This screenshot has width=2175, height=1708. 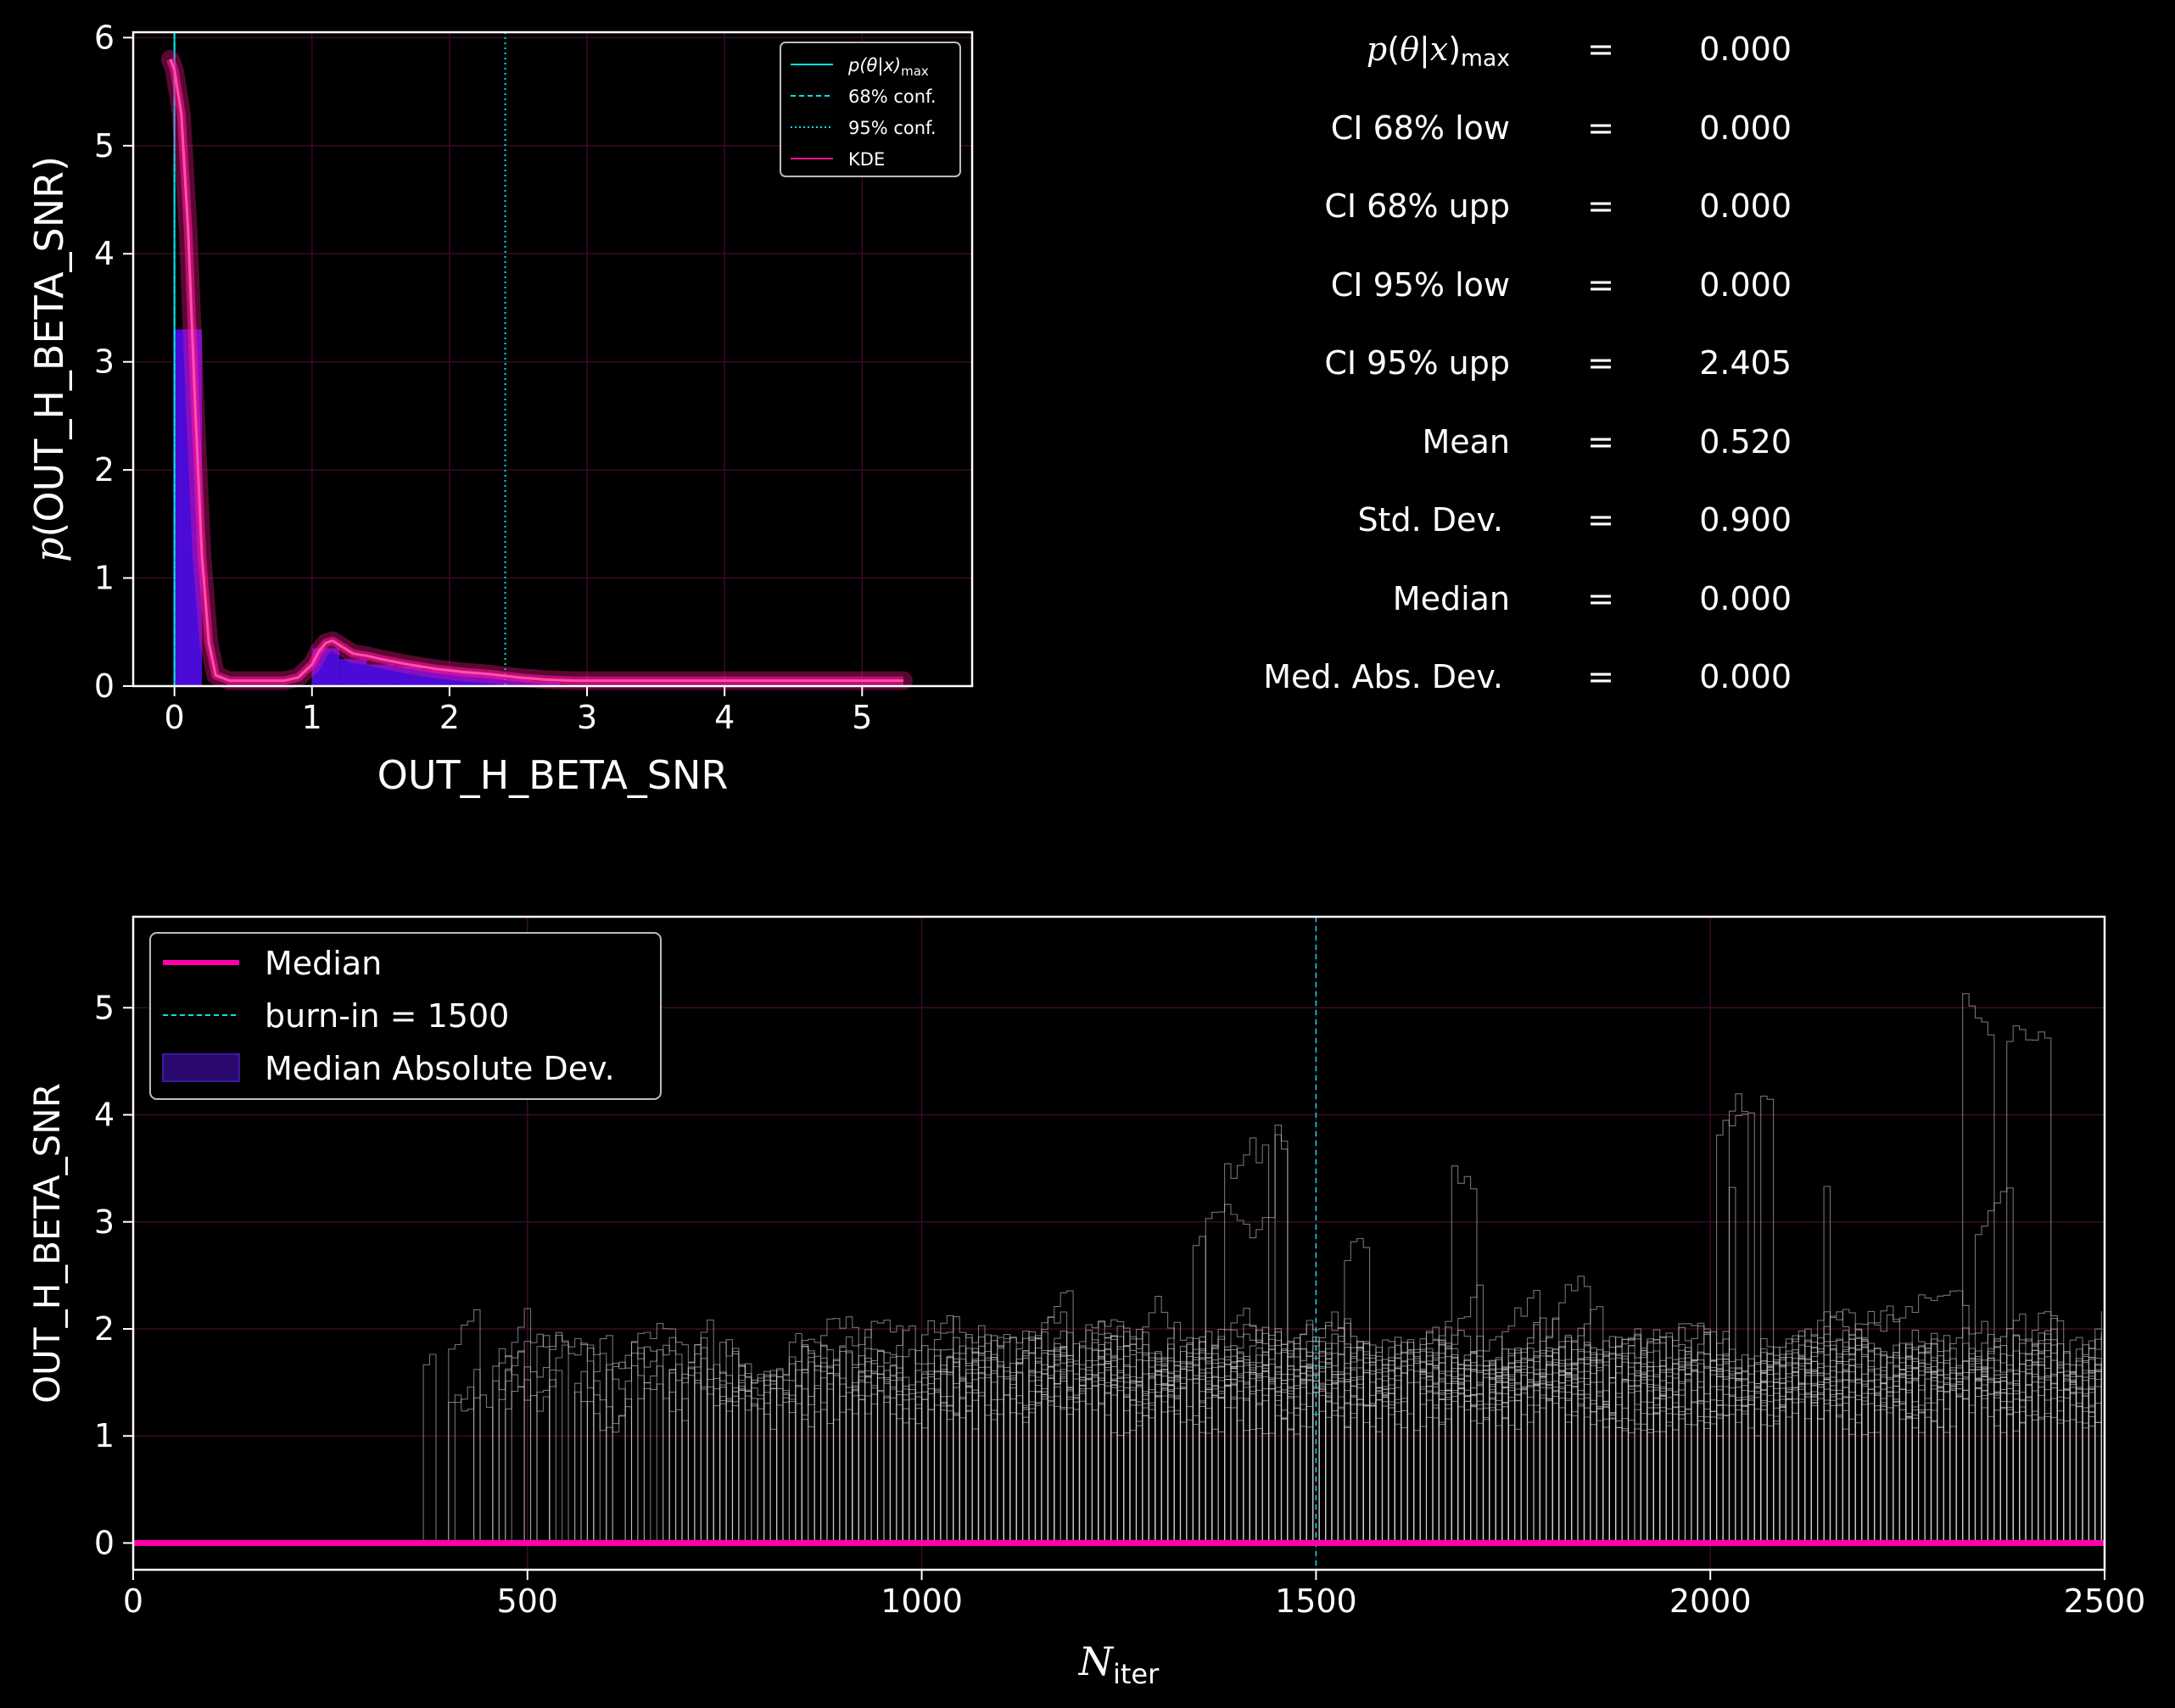 I want to click on hist-x-tick-label: 4, so click(x=724, y=717).